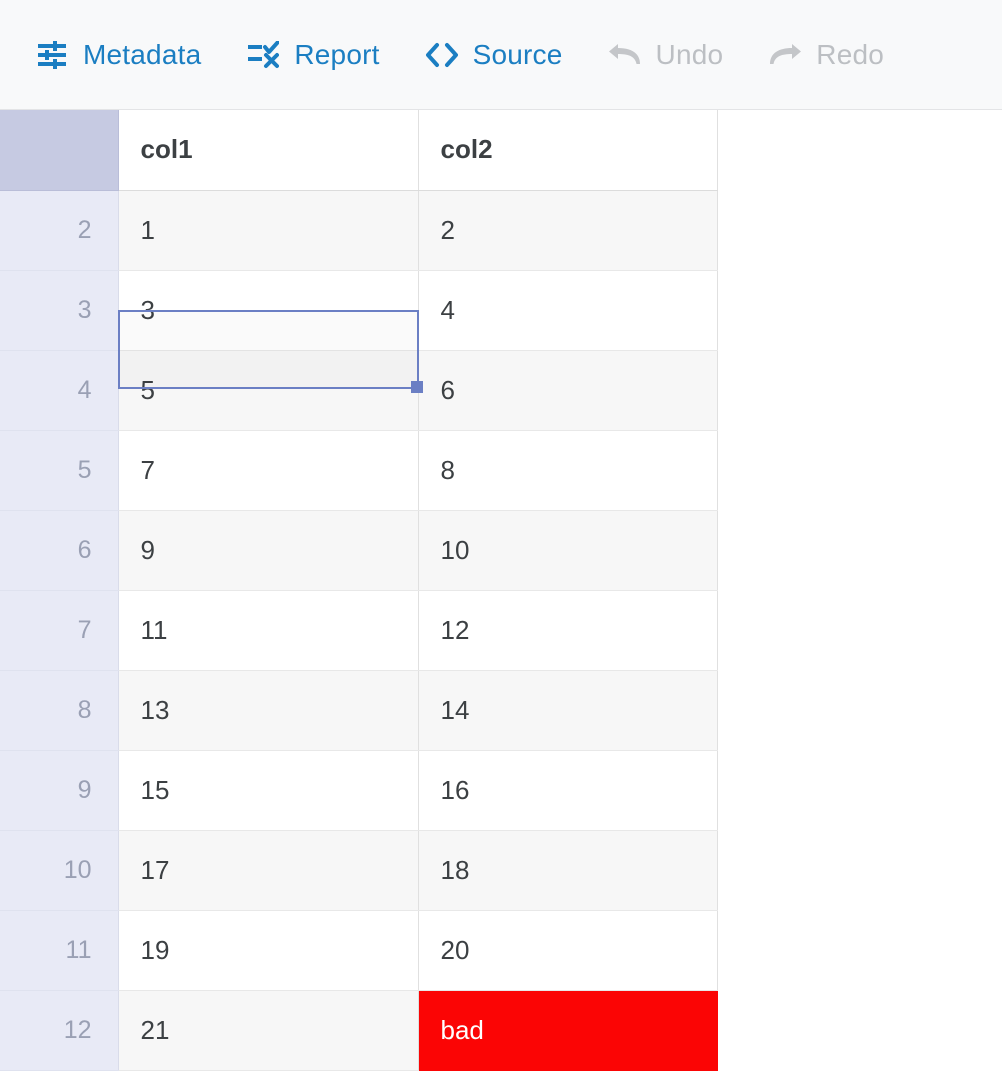 Image resolution: width=1002 pixels, height=1084 pixels. I want to click on cell-col1: 13, so click(268, 710).